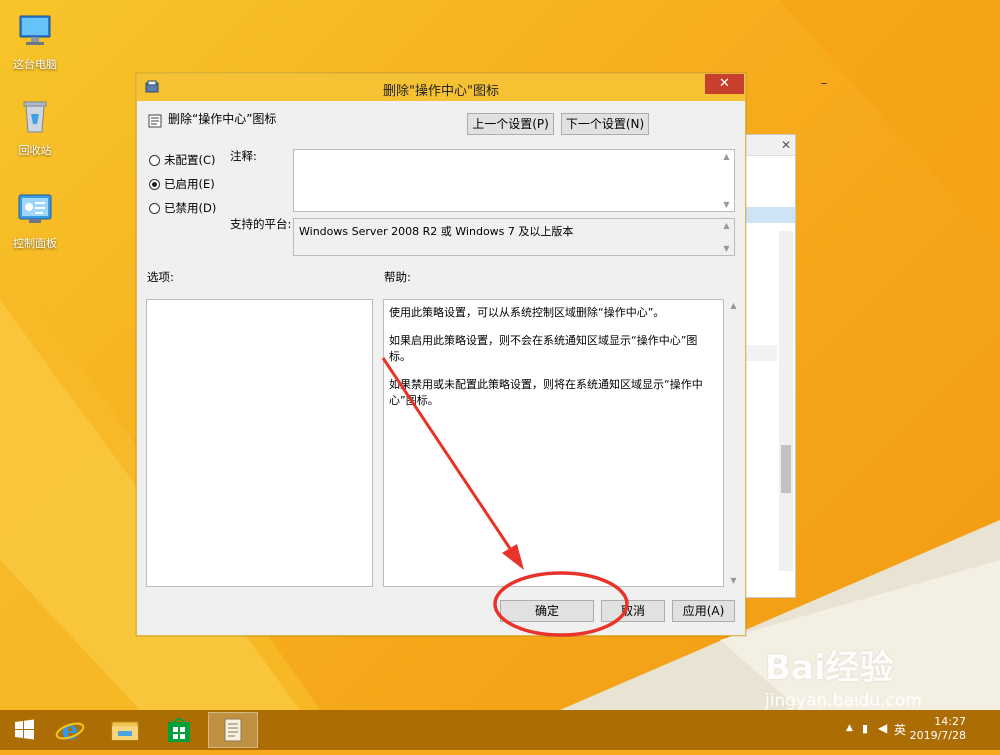 The width and height of the screenshot is (1000, 755). What do you see at coordinates (733, 443) in the screenshot?
I see `help-scrollbar: ▲ ▼` at bounding box center [733, 443].